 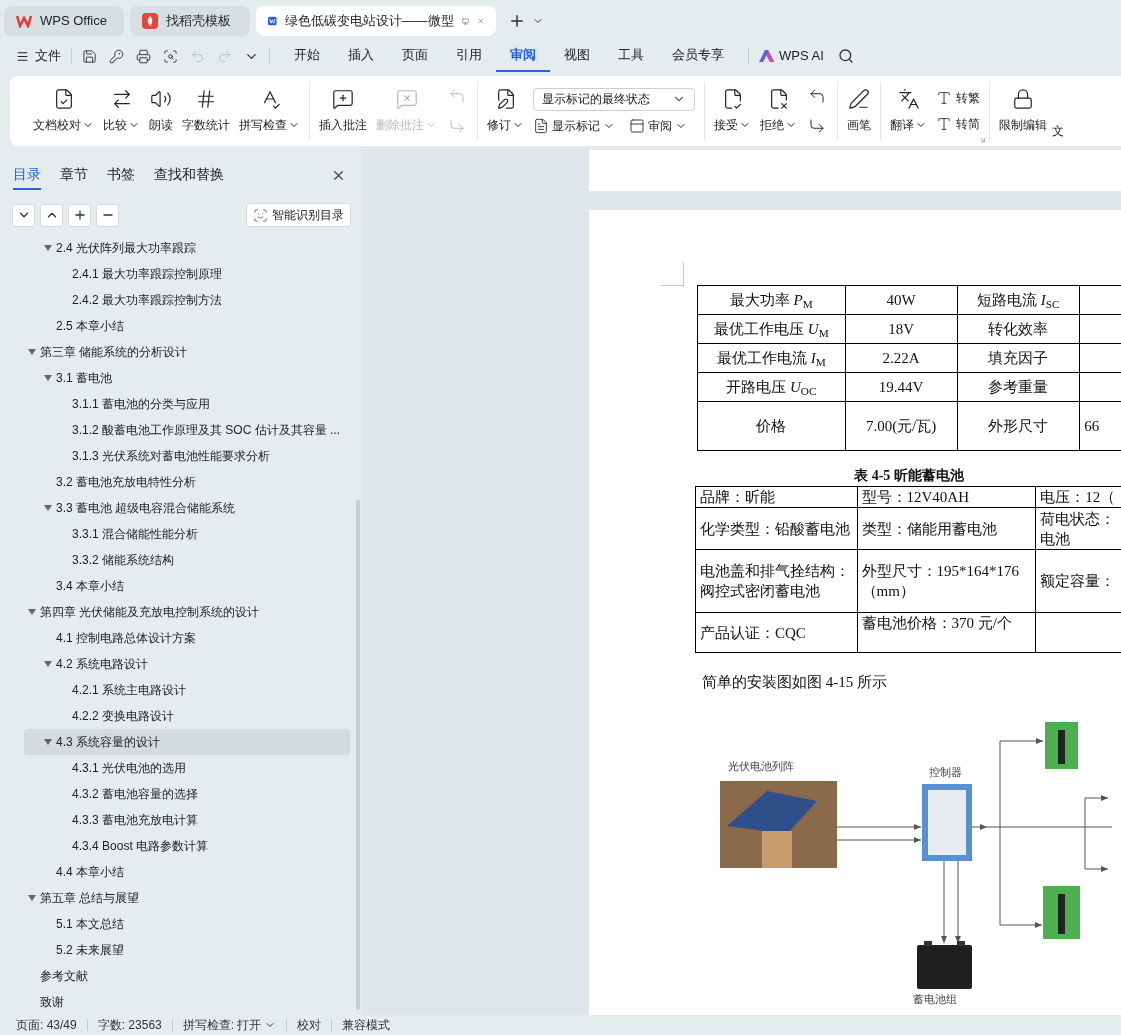 What do you see at coordinates (187, 768) in the screenshot?
I see `toc-item: 4.3.1 光伏电池的选用` at bounding box center [187, 768].